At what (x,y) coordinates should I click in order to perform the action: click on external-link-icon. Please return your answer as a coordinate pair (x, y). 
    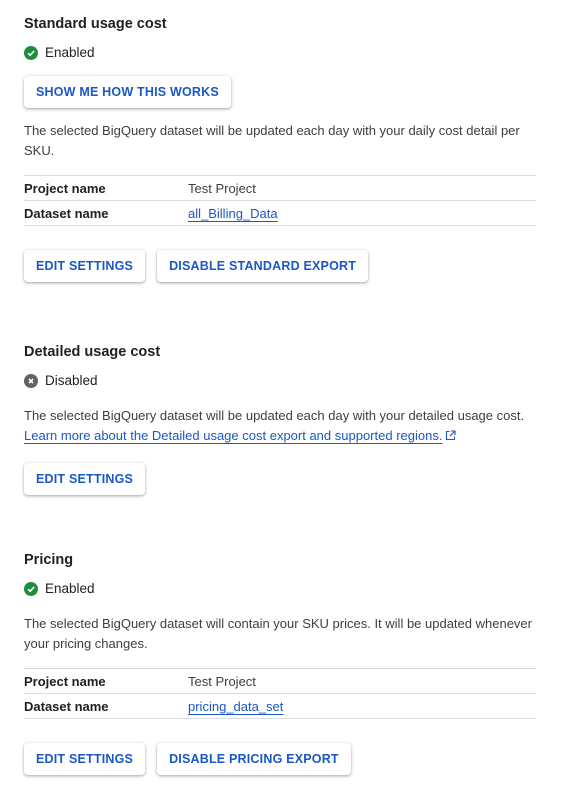
    Looking at the image, I should click on (450, 437).